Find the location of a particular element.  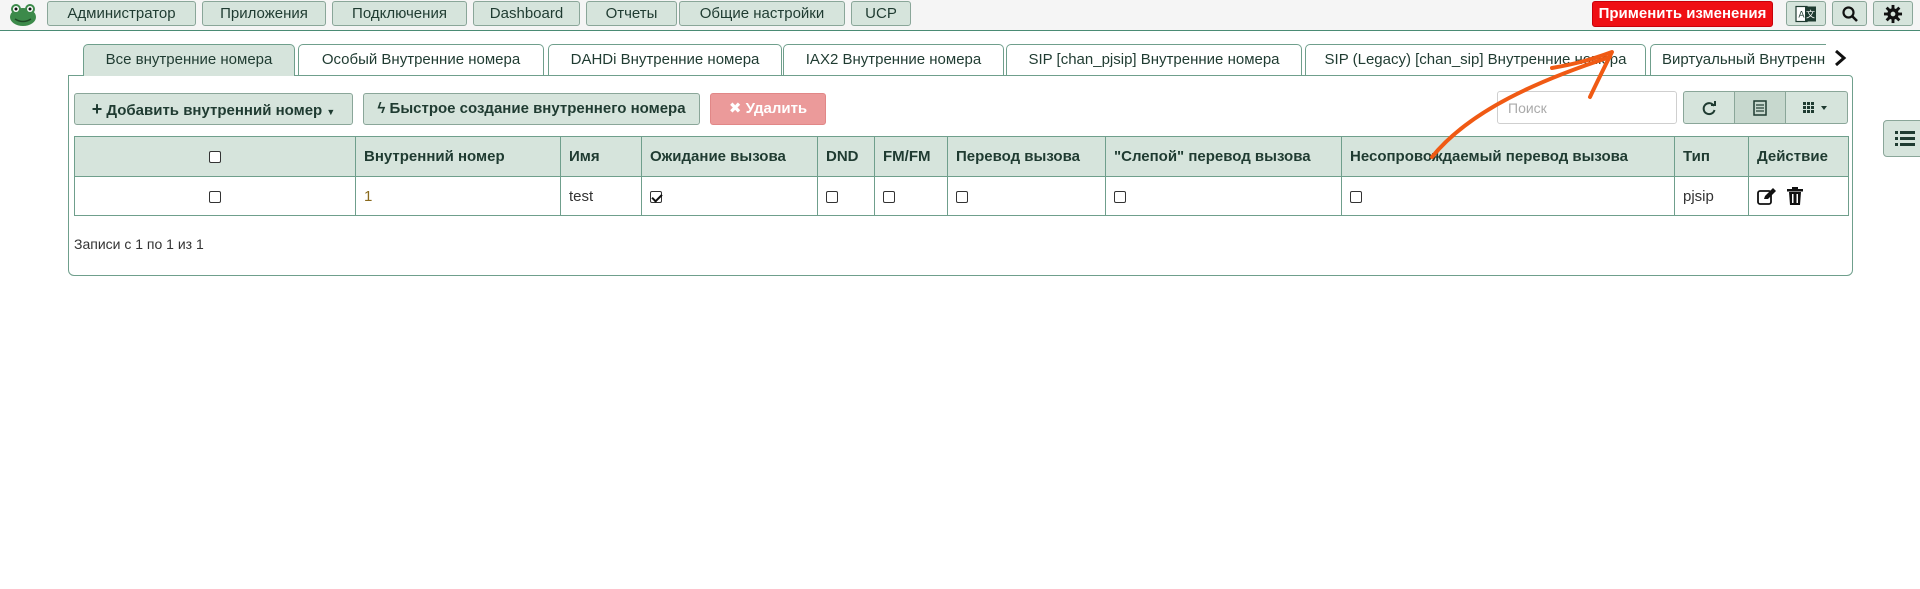

quick-create-label: Быстрое создание внутреннего номера is located at coordinates (537, 108).